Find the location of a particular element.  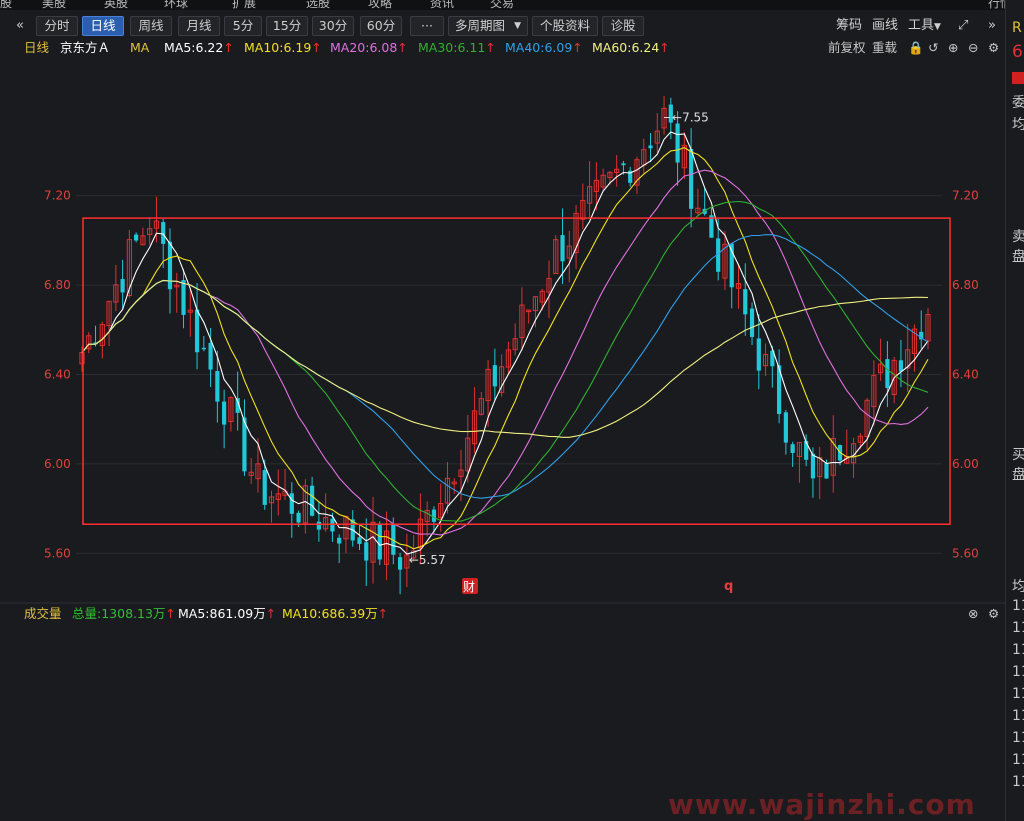

menu-item-uk-stock: 英股 is located at coordinates (116, 5).